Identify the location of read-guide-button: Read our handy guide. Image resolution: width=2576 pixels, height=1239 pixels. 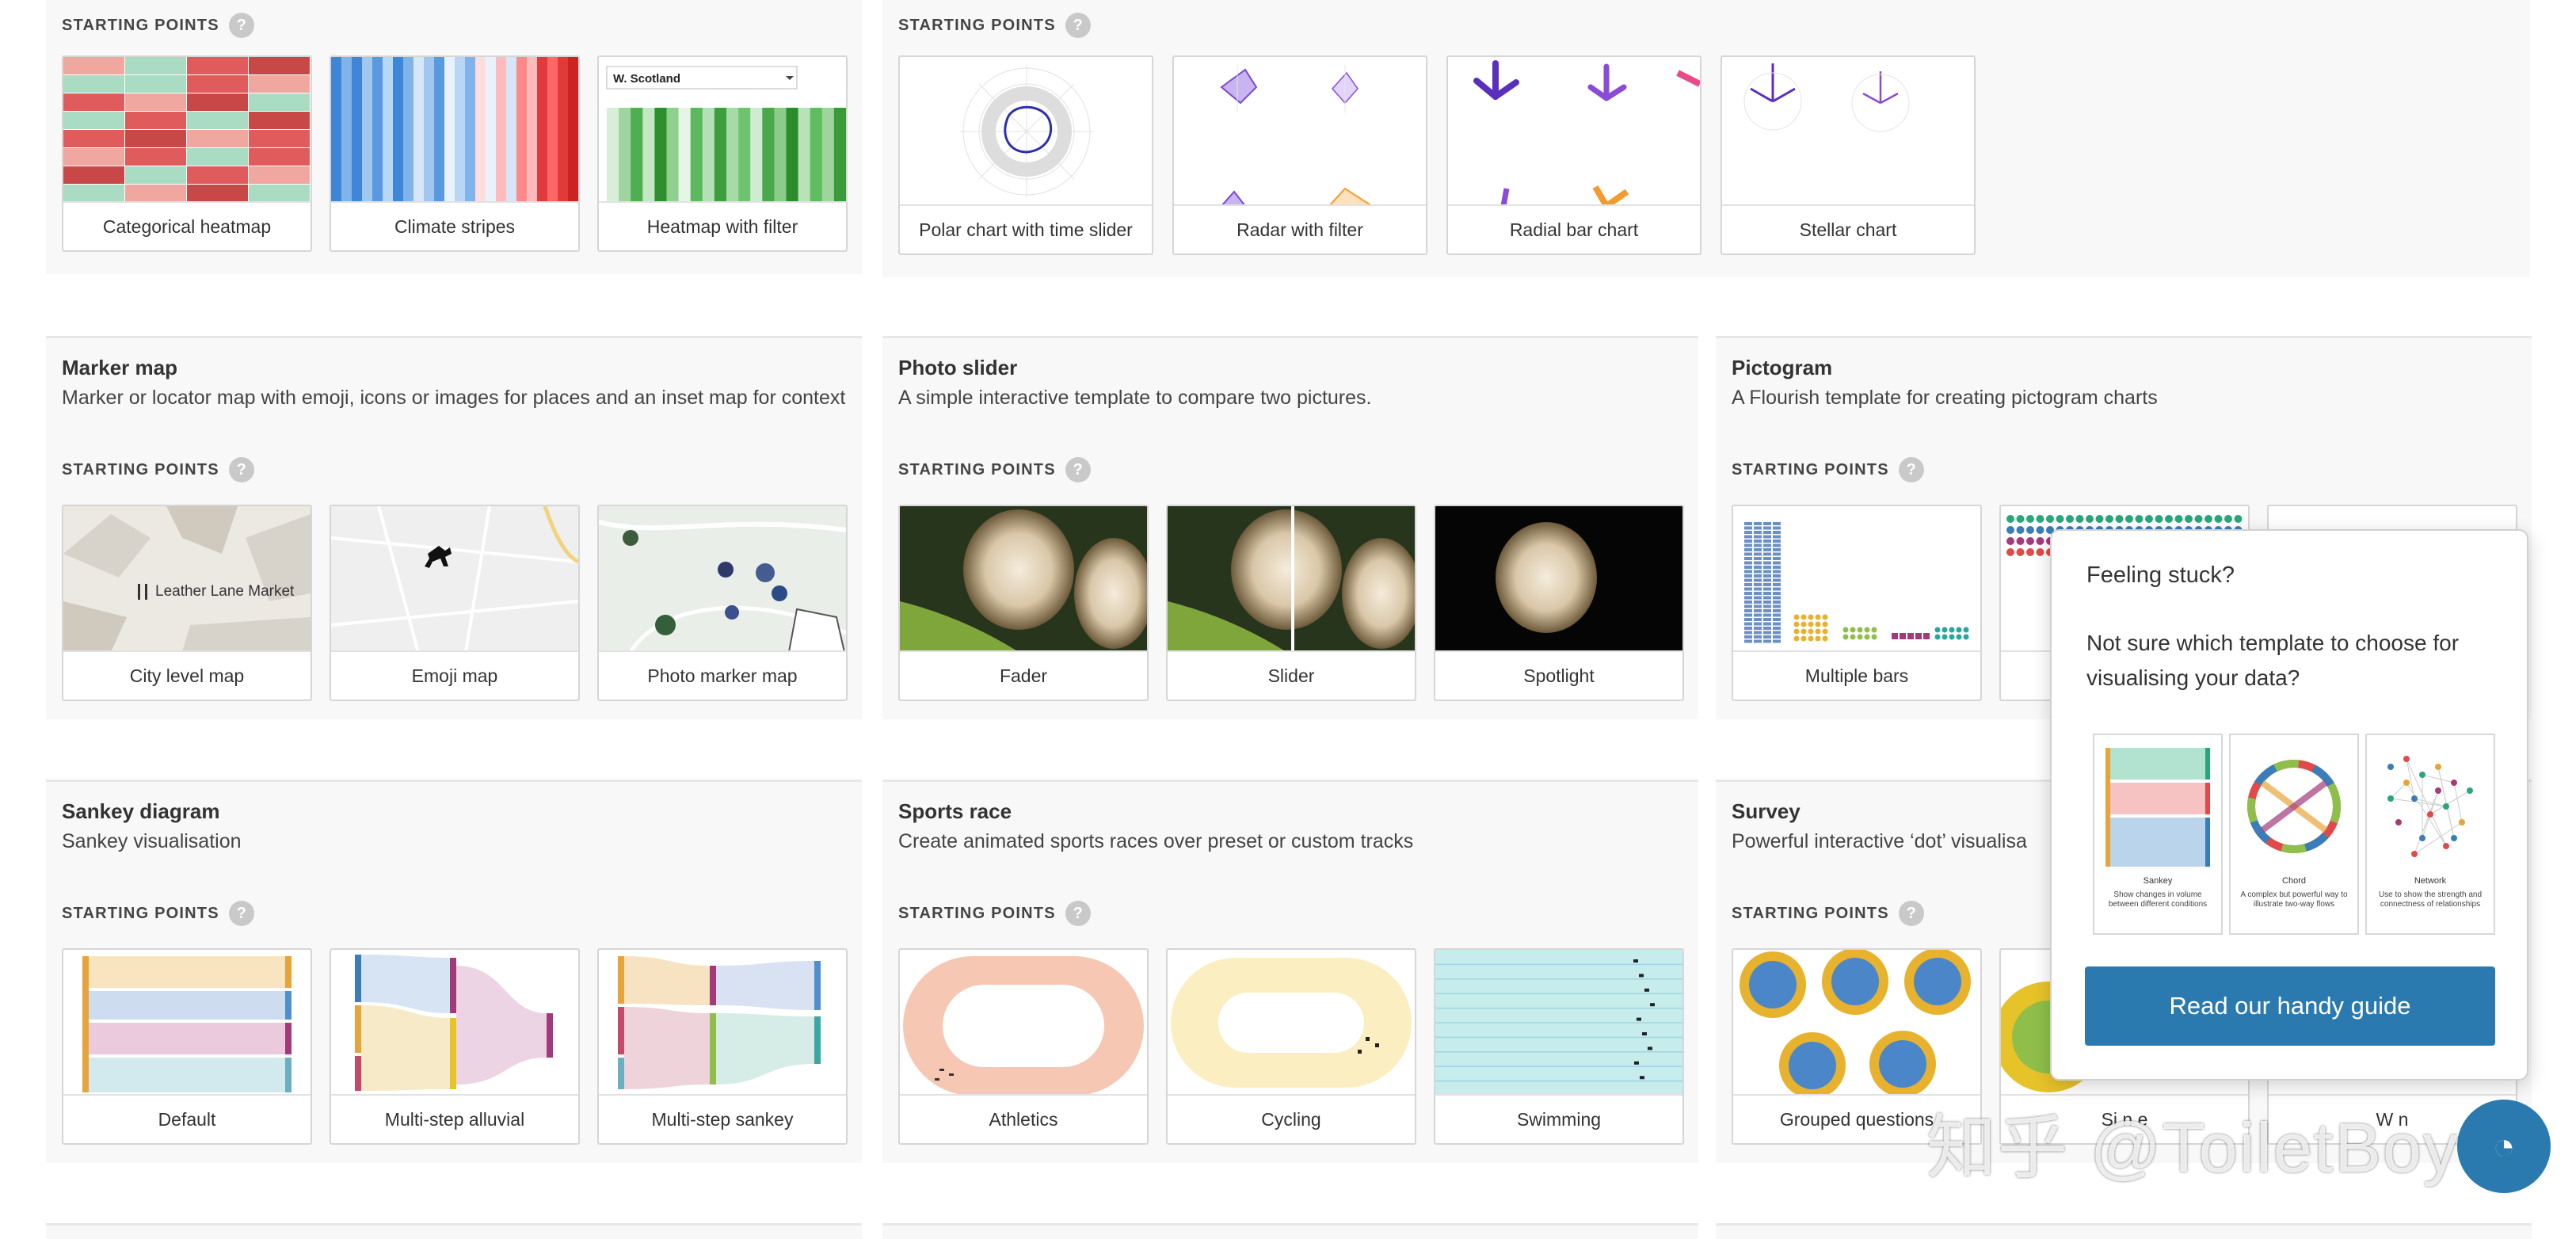
(2290, 1006).